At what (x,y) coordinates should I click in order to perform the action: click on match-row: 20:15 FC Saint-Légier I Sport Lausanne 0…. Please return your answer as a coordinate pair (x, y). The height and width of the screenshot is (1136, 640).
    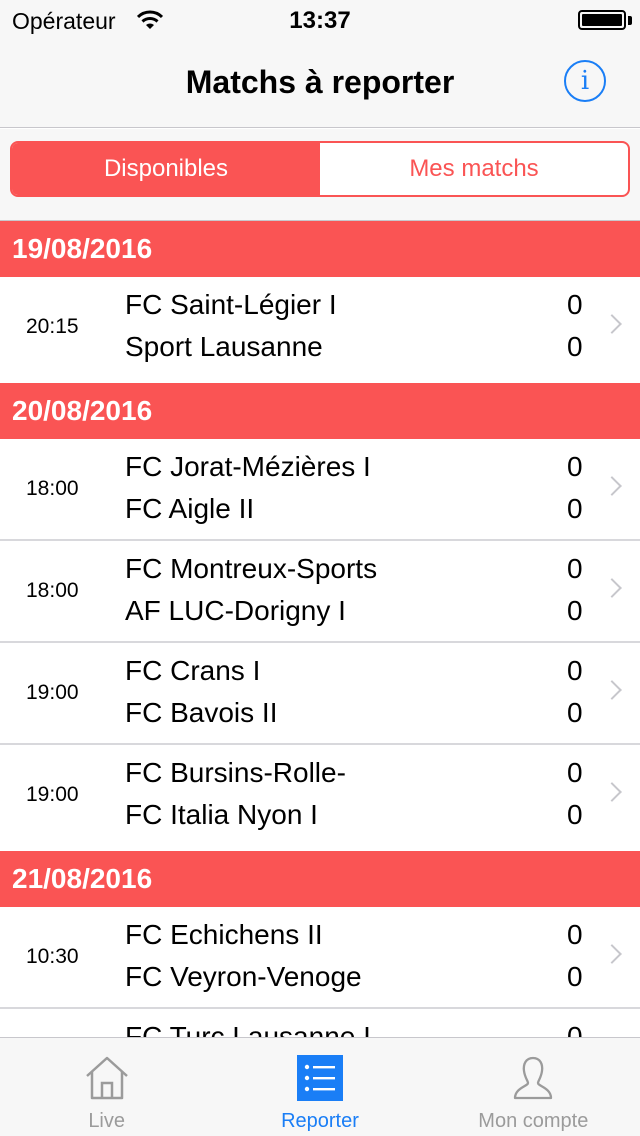
    Looking at the image, I should click on (320, 330).